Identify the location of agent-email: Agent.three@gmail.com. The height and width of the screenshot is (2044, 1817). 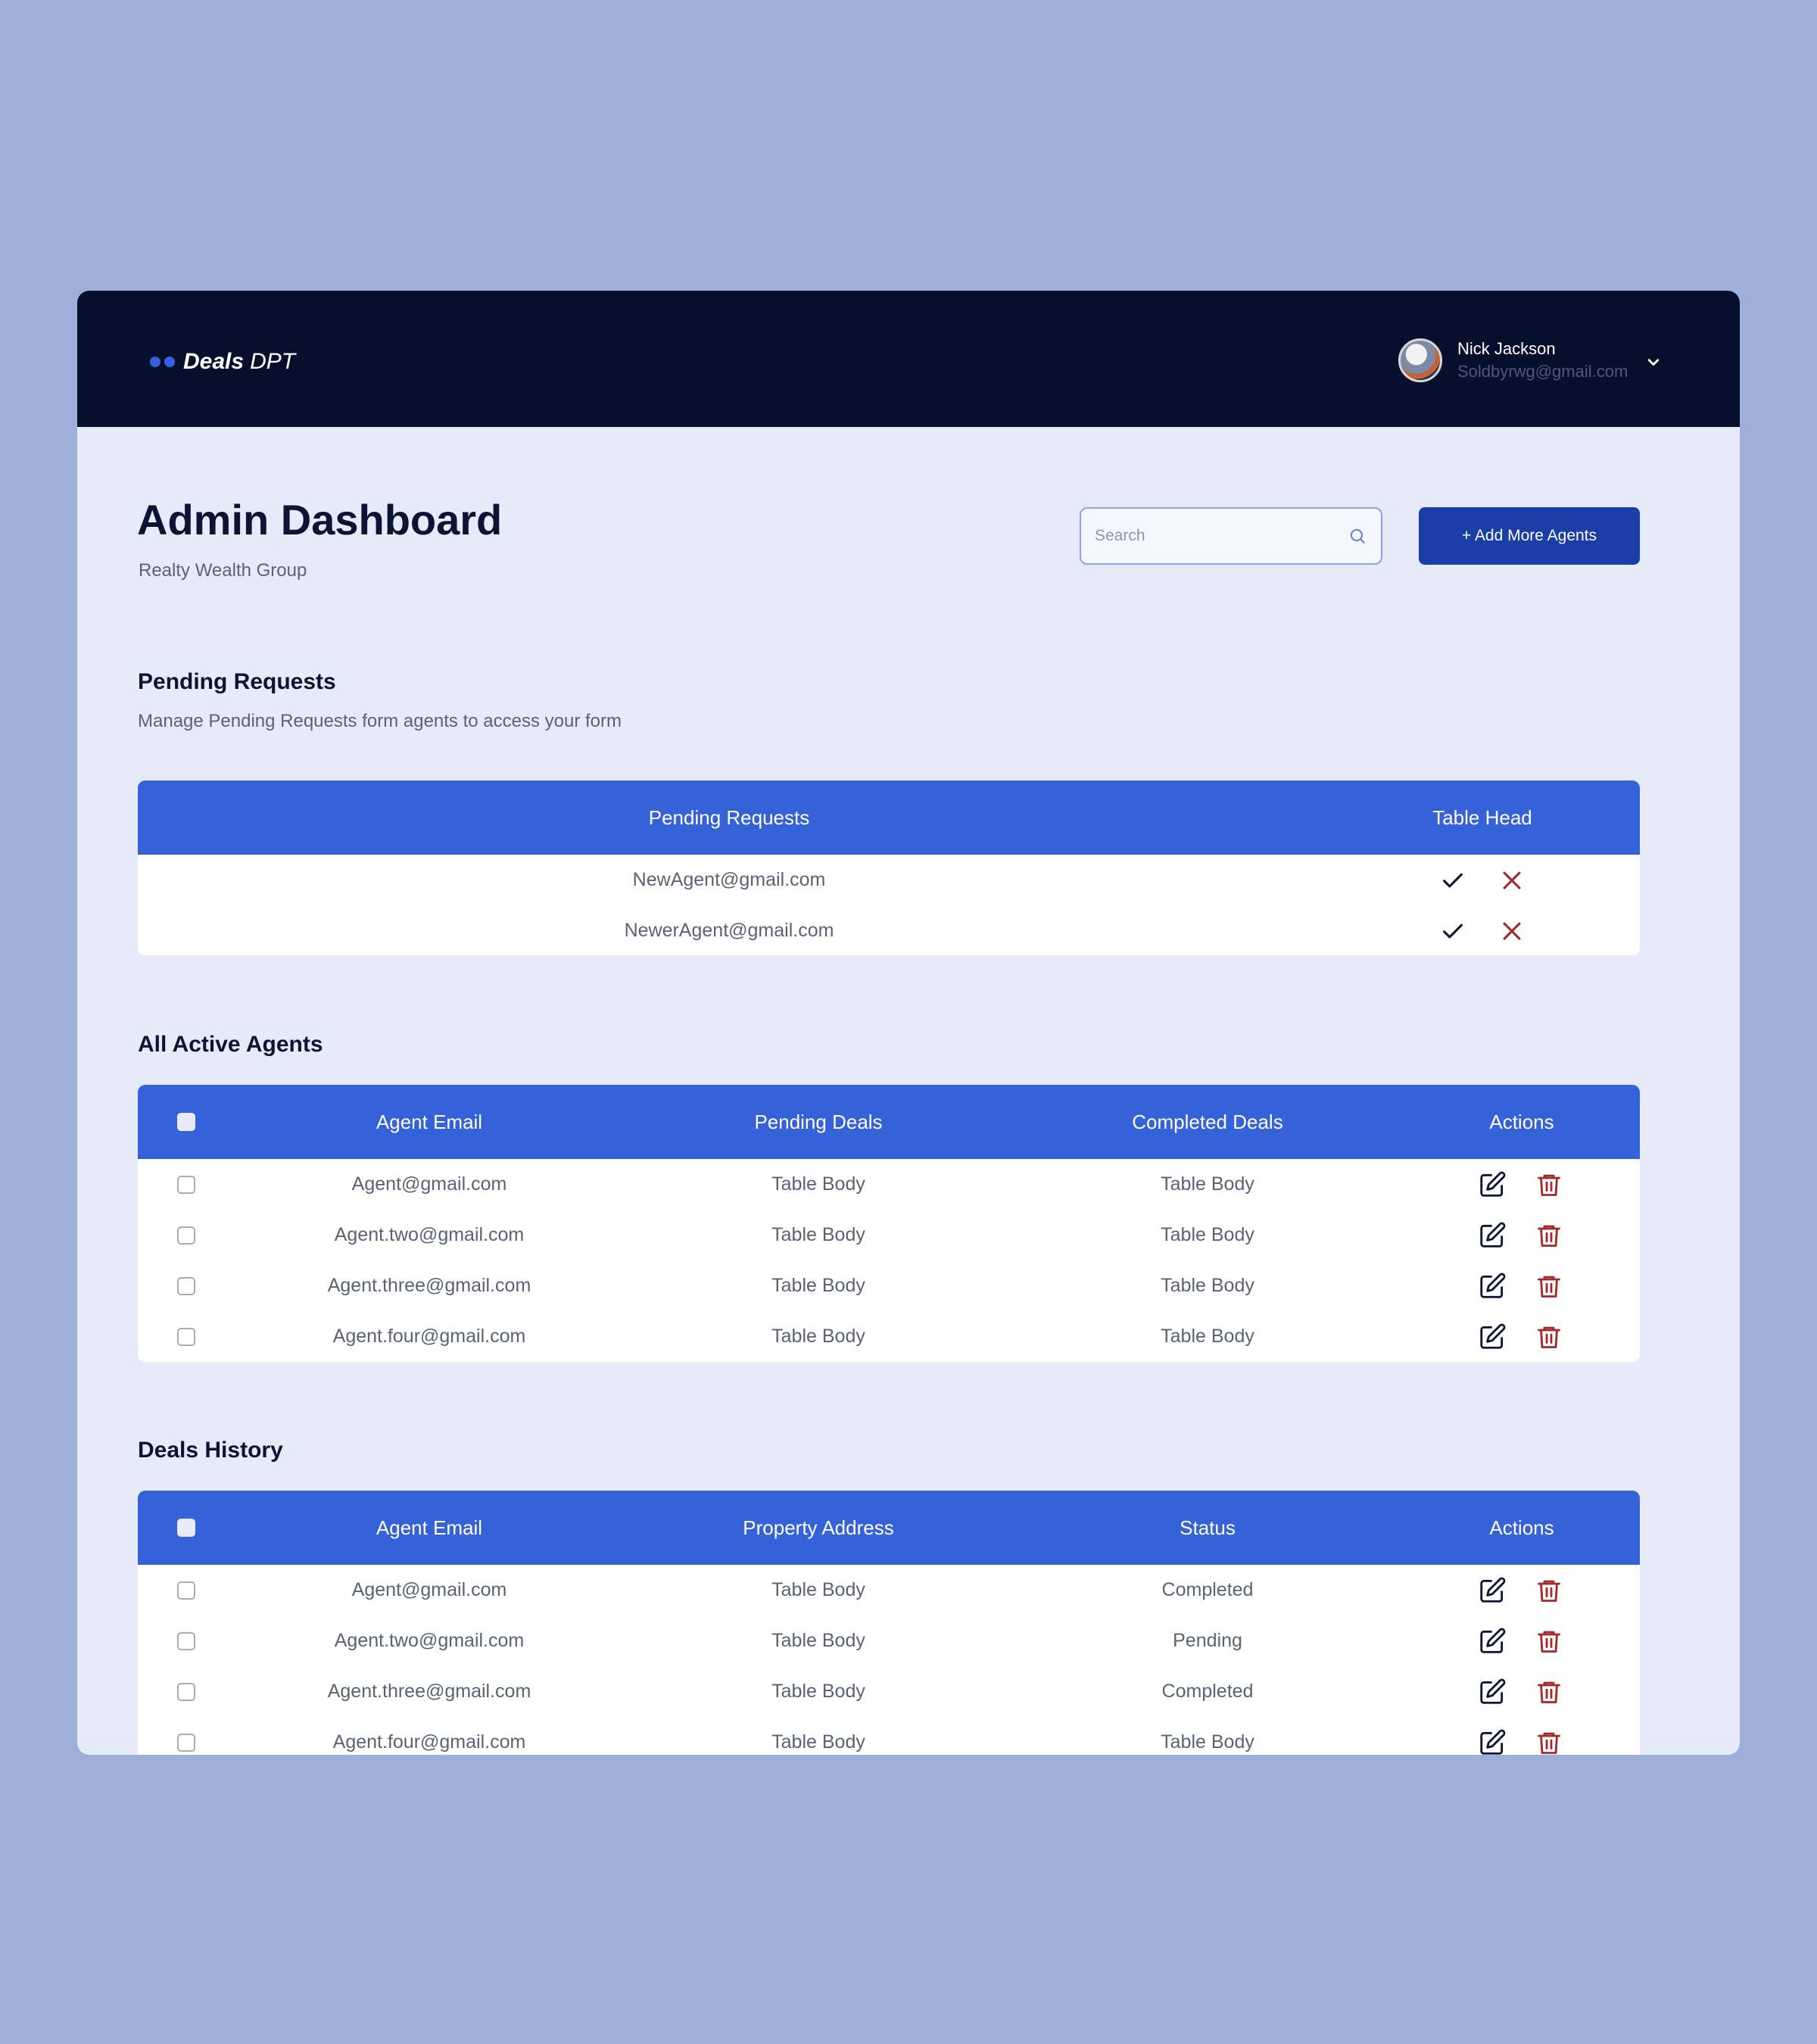
(429, 1285).